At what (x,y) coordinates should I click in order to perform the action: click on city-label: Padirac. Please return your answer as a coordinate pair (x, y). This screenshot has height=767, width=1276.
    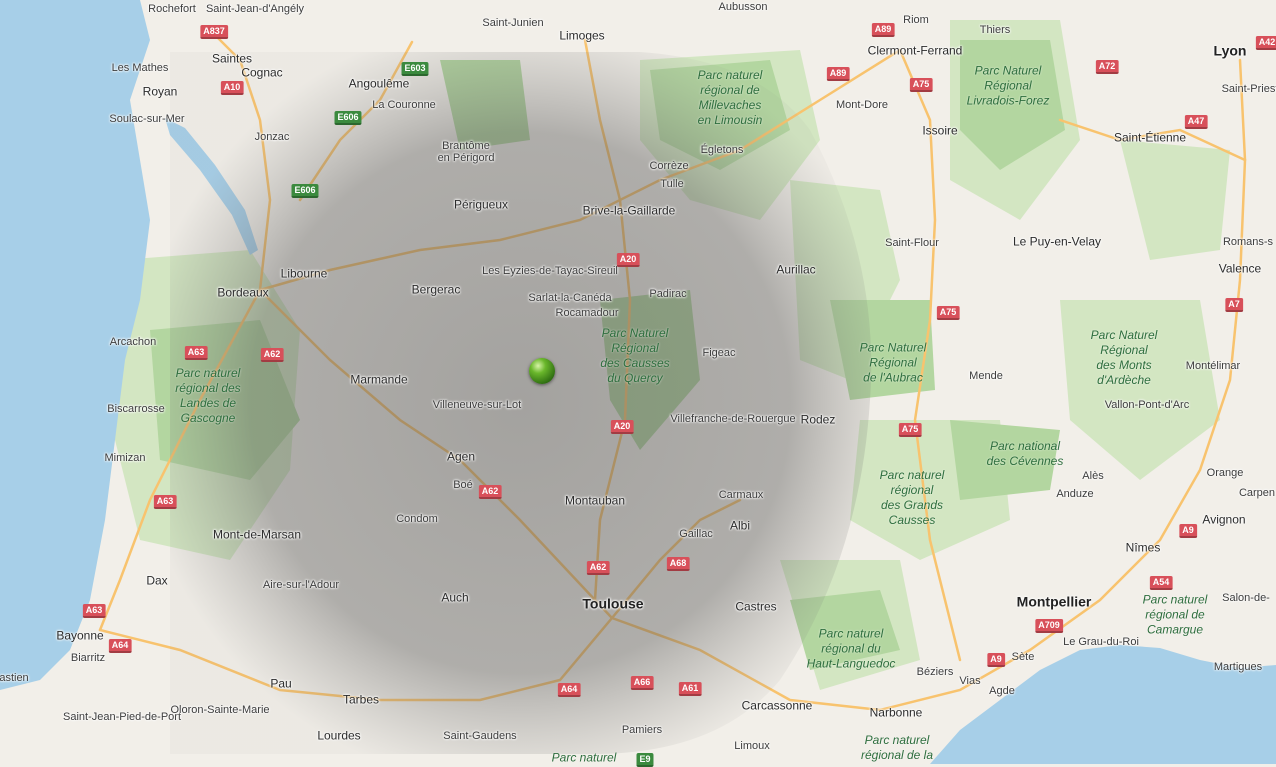
    Looking at the image, I should click on (668, 293).